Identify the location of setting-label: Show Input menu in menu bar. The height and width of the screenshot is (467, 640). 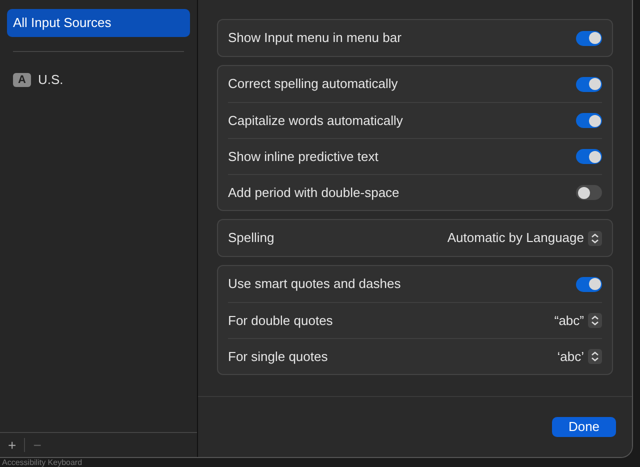
(315, 38).